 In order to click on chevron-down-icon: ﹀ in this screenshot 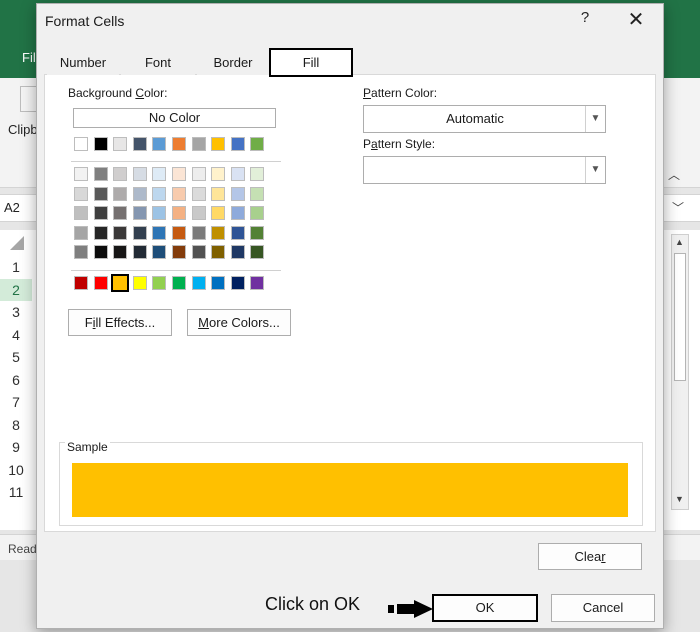, I will do `click(678, 207)`.